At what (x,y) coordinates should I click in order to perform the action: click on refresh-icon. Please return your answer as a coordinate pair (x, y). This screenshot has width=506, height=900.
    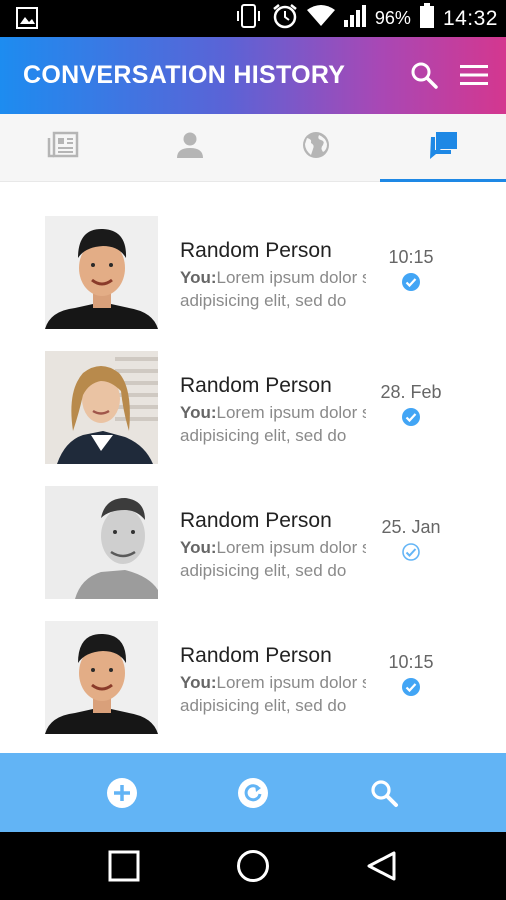
    Looking at the image, I should click on (253, 793).